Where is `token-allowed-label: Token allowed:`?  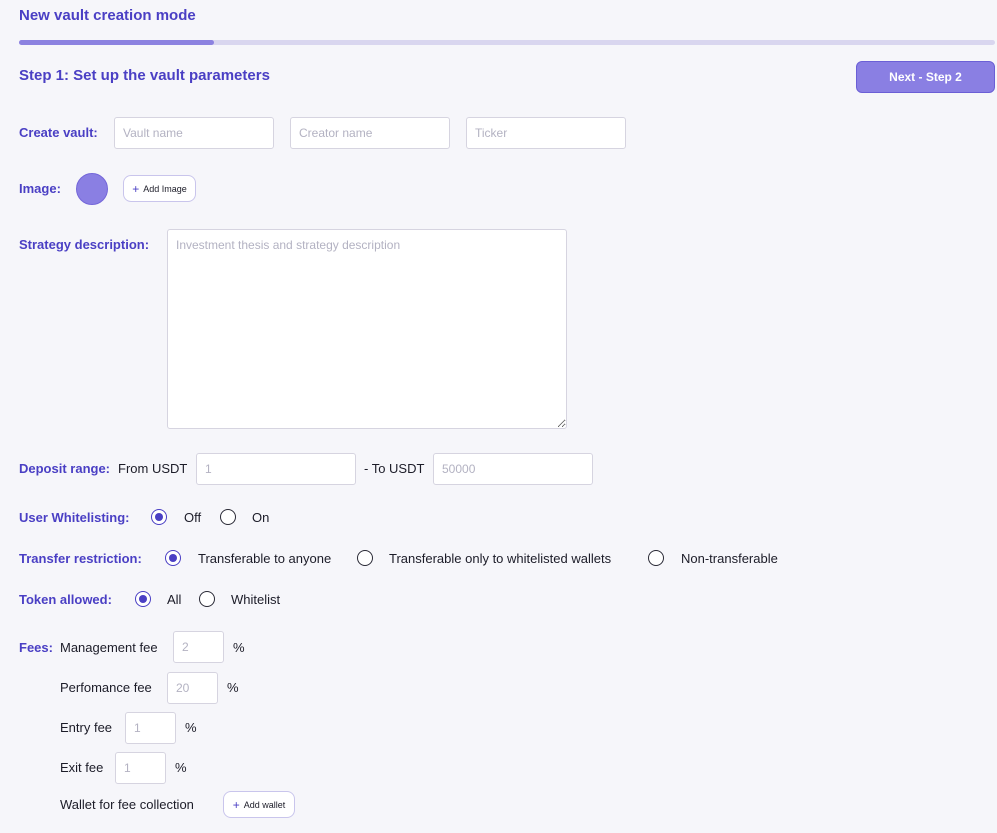 token-allowed-label: Token allowed: is located at coordinates (65, 599).